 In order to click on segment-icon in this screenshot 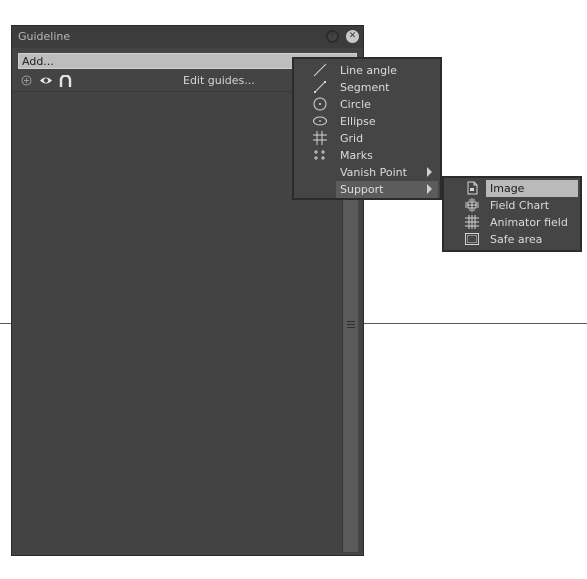, I will do `click(320, 87)`.